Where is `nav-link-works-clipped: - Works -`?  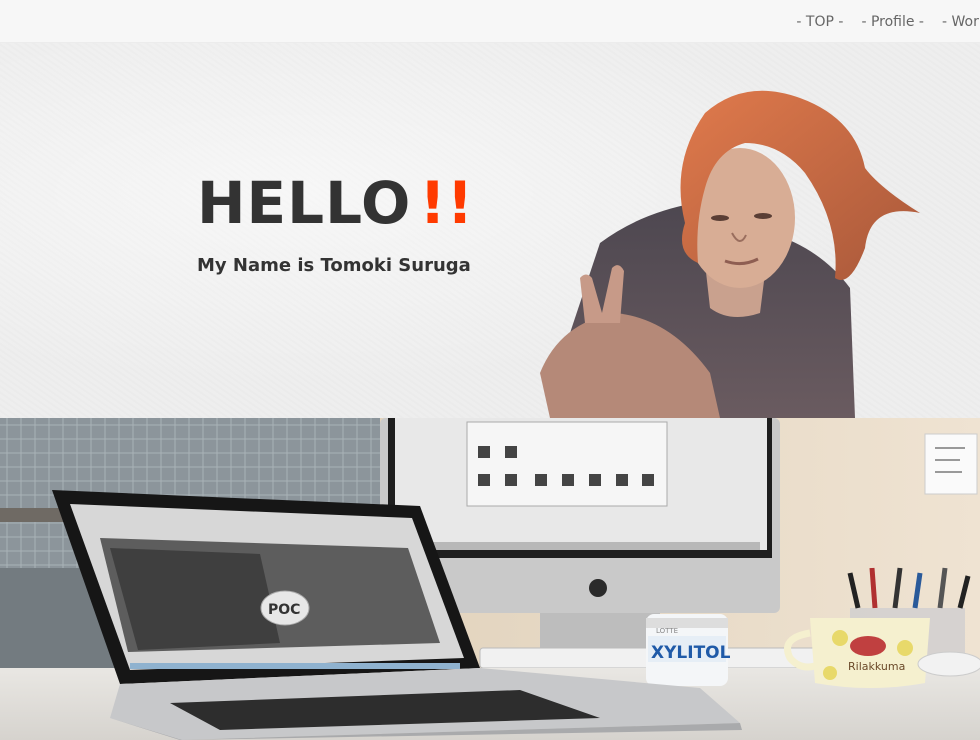
nav-link-works-clipped: - Works - is located at coordinates (961, 22).